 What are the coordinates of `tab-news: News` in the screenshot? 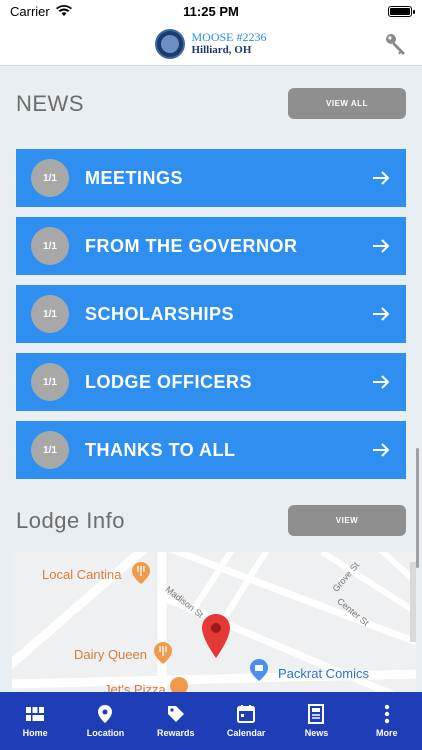 It's located at (316, 721).